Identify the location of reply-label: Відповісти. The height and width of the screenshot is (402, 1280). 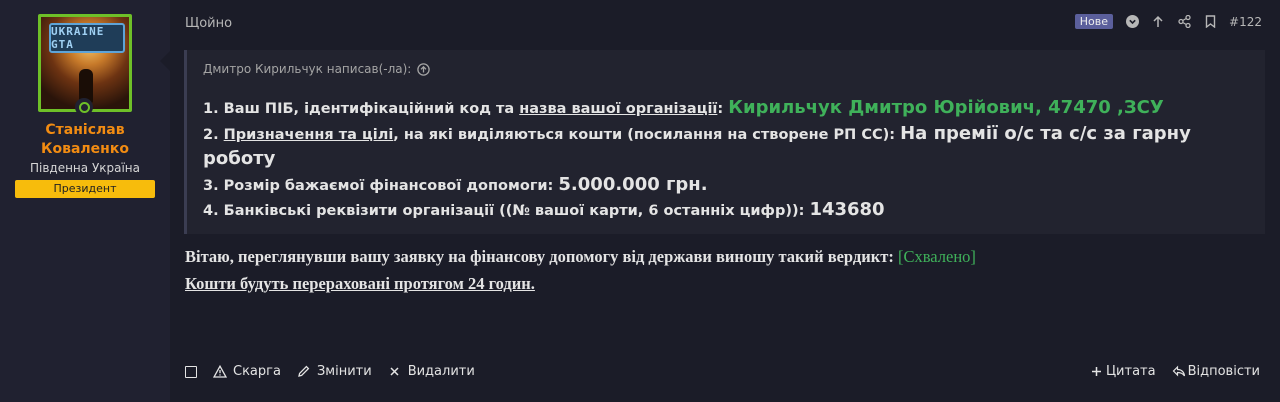
(1223, 371).